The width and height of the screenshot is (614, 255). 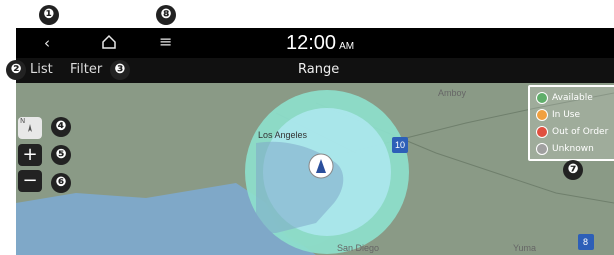 What do you see at coordinates (452, 93) in the screenshot?
I see `city-label-amboy: Amboy` at bounding box center [452, 93].